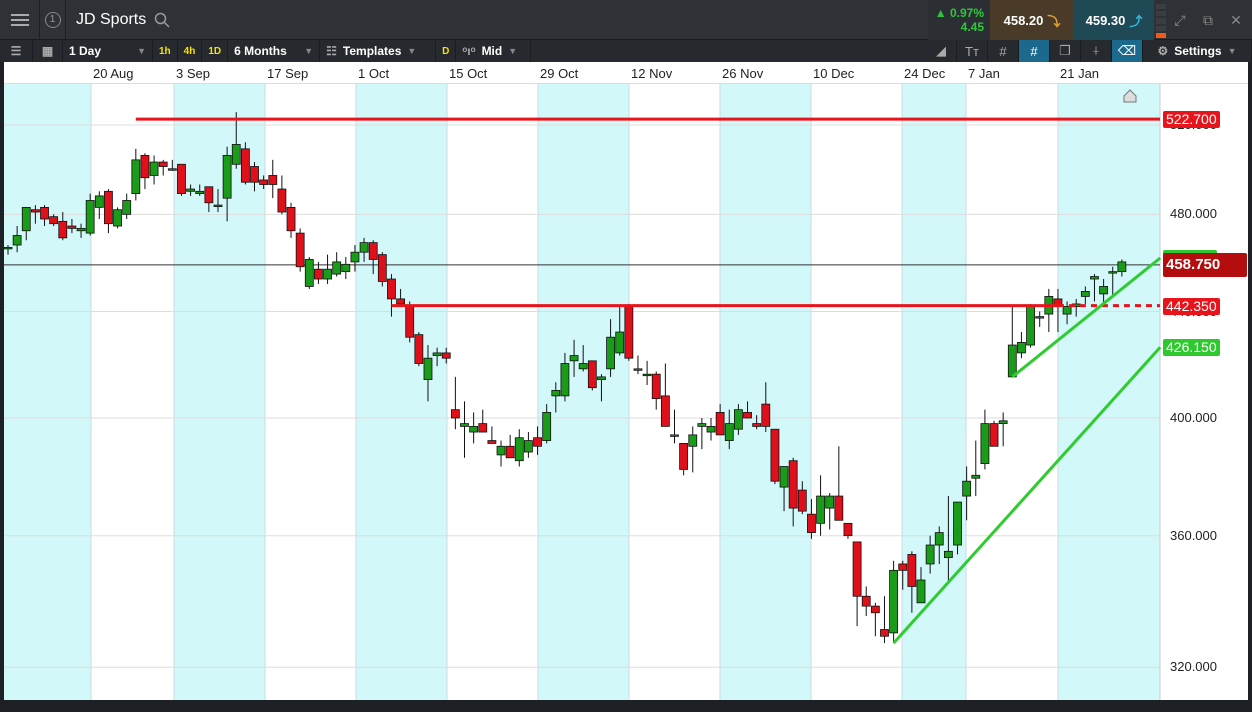 This screenshot has height=712, width=1252. Describe the element at coordinates (925, 73) in the screenshot. I see `date-axis-label: 24 Dec` at that location.